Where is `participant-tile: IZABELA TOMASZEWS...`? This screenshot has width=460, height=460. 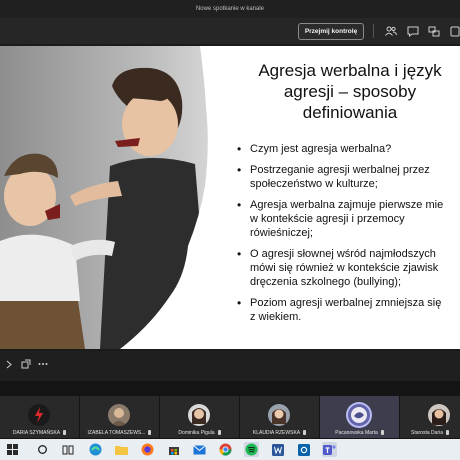
participant-tile: IZABELA TOMASZEWS... is located at coordinates (119, 417).